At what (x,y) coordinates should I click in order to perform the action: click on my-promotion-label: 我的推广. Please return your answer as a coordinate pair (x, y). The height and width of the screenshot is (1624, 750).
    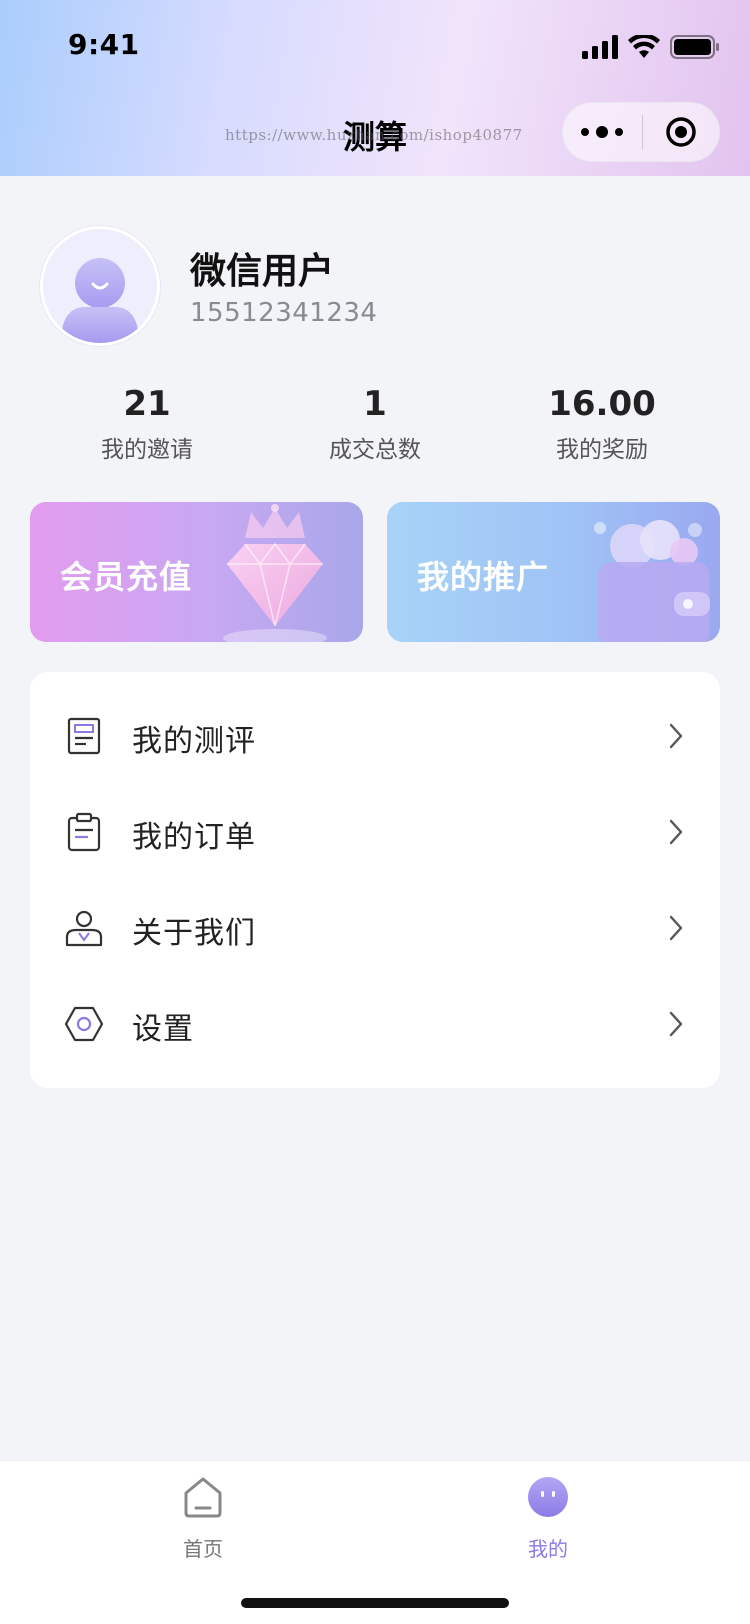
    Looking at the image, I should click on (483, 577).